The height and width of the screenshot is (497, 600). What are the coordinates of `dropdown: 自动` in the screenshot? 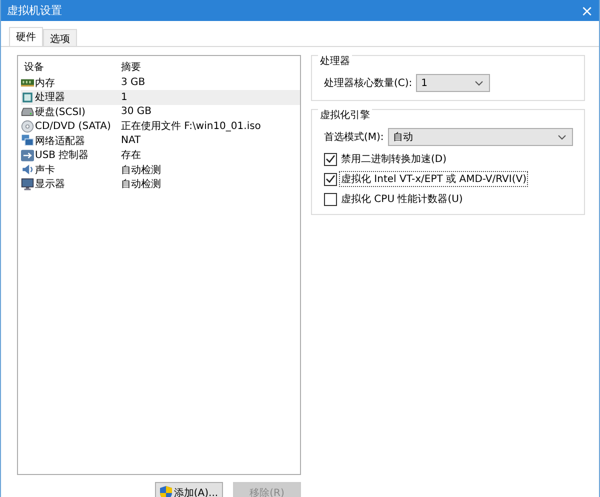 It's located at (480, 137).